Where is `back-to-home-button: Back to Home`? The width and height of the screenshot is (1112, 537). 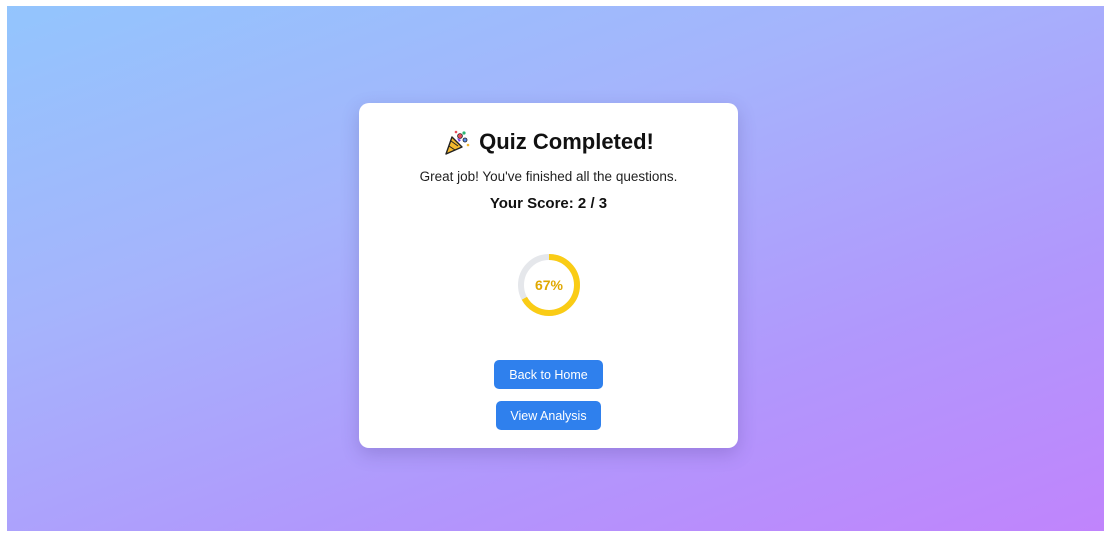
back-to-home-button: Back to Home is located at coordinates (548, 374).